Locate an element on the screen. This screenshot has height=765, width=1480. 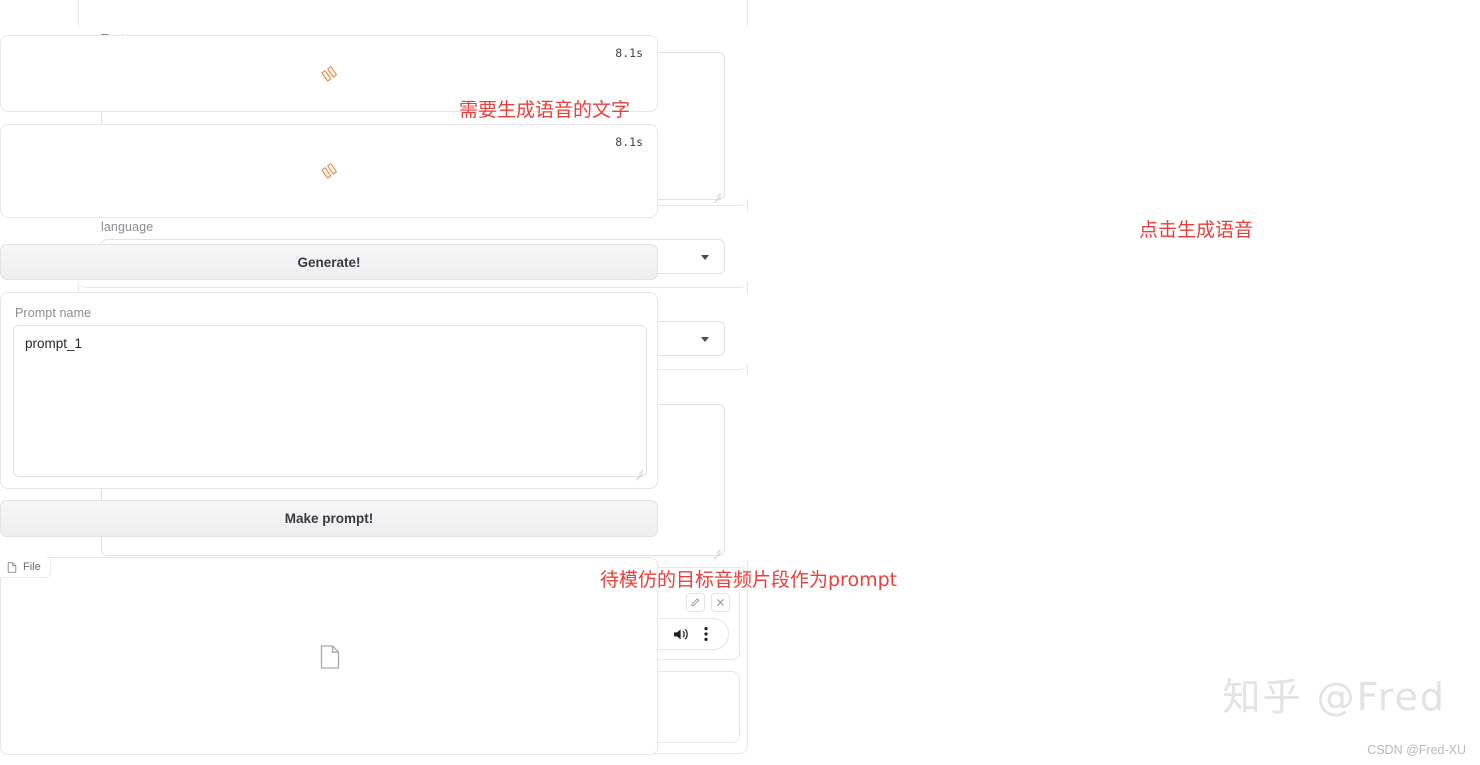
remove-audio-button is located at coordinates (720, 602).